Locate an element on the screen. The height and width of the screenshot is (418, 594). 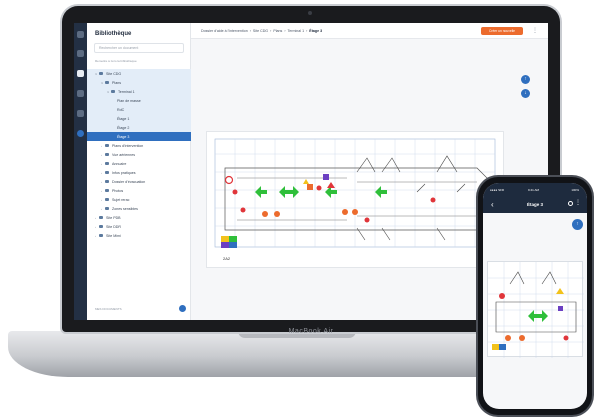
tree-item: RdC is located at coordinates (155, 160).